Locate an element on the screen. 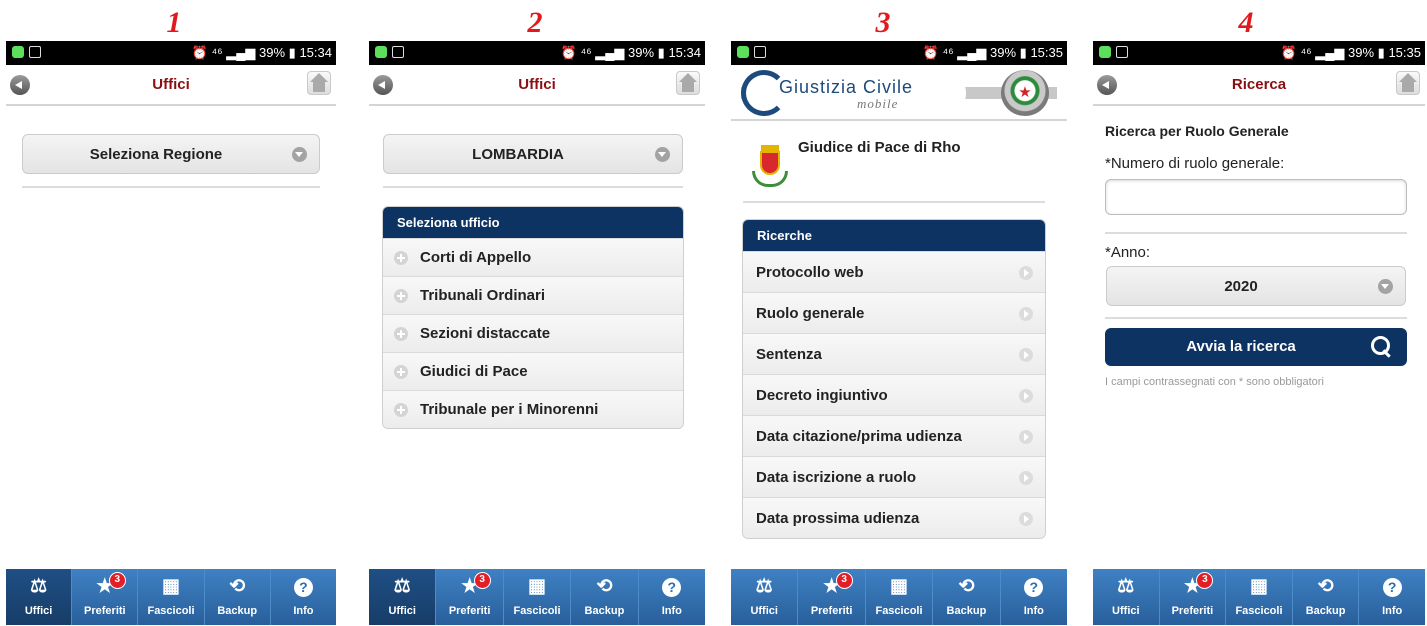 Image resolution: width=1427 pixels, height=626 pixels. search-icon is located at coordinates (1382, 347).